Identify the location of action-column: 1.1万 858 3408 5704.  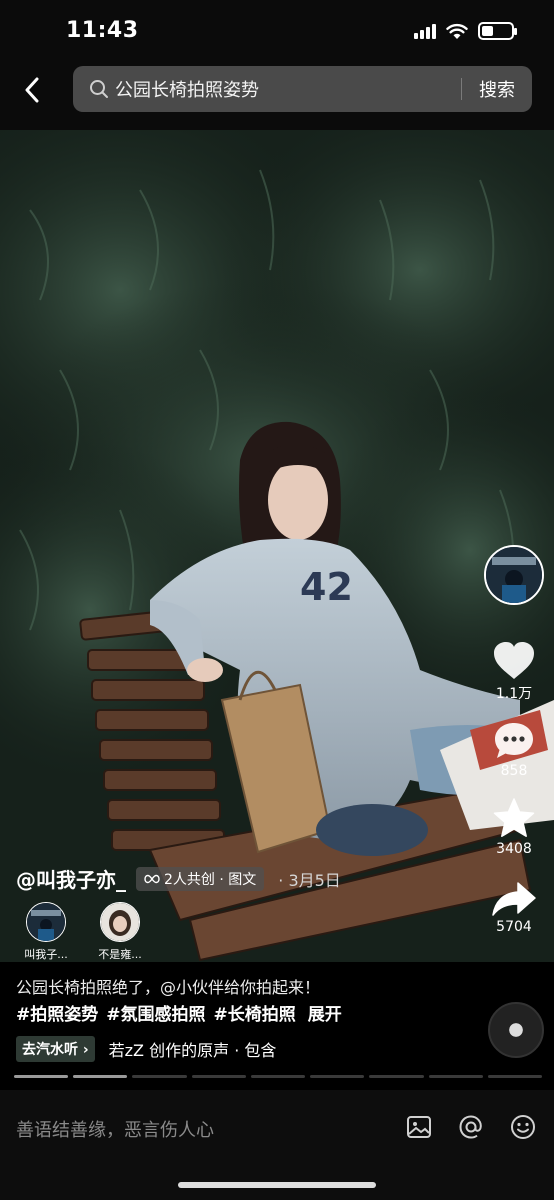
(514, 740).